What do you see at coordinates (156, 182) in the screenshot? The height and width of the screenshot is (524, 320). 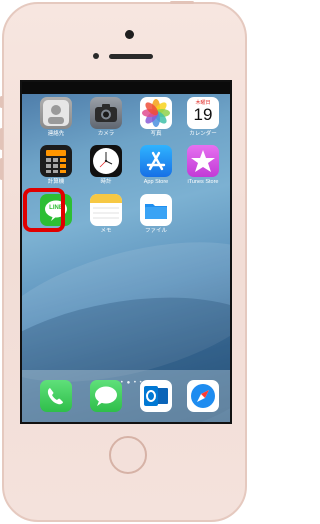 I see `app-label: App Store` at bounding box center [156, 182].